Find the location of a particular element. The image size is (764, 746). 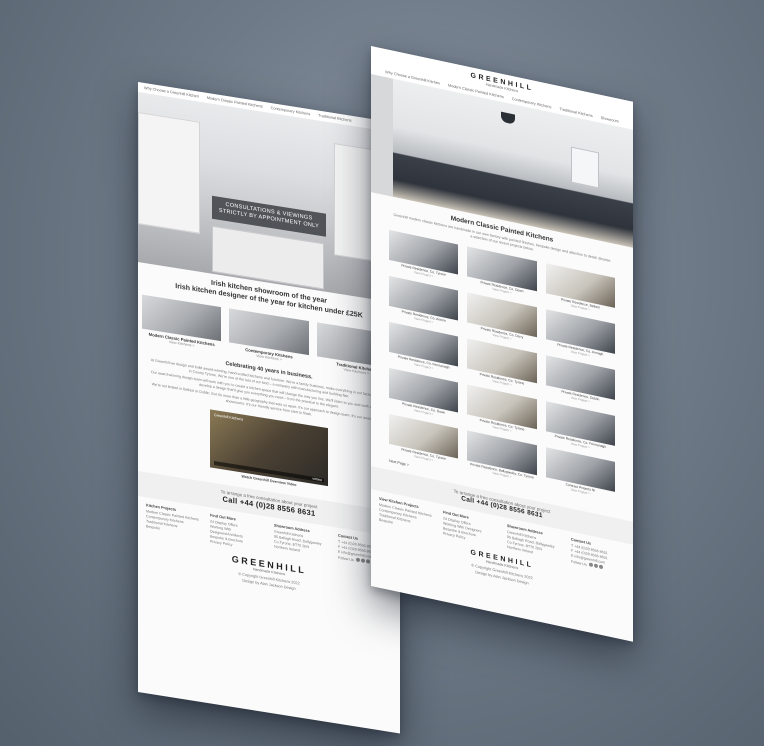

video-brand: Greenhill Kitchens is located at coordinates (229, 417).